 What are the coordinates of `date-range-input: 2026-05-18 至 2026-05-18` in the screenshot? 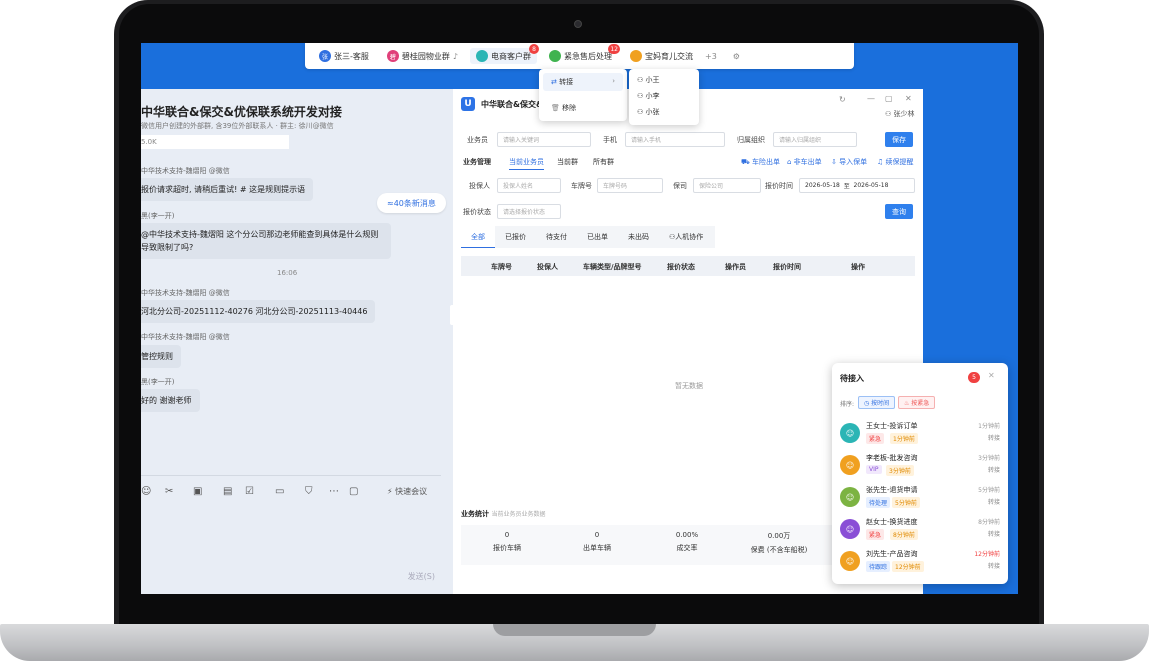 It's located at (857, 185).